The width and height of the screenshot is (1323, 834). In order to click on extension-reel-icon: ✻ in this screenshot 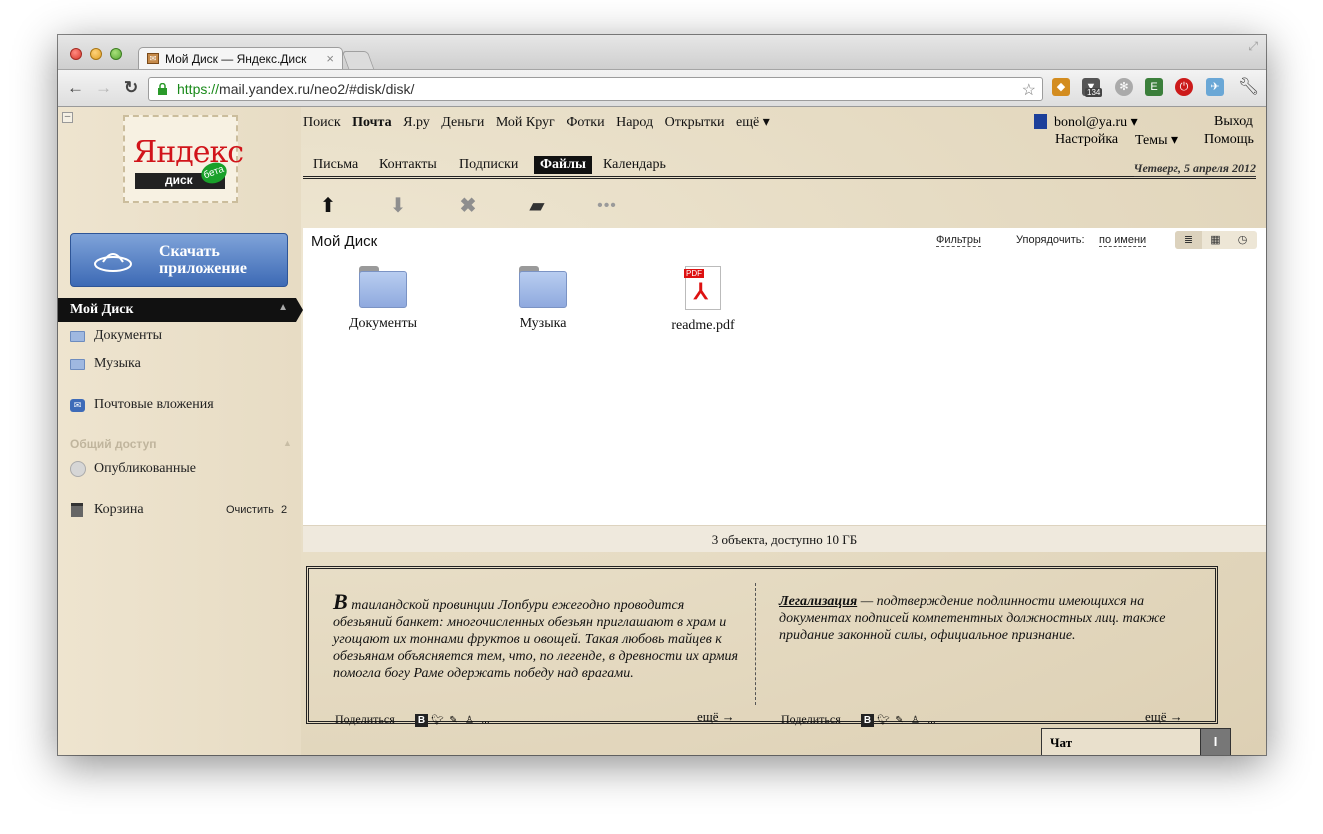, I will do `click(1124, 87)`.